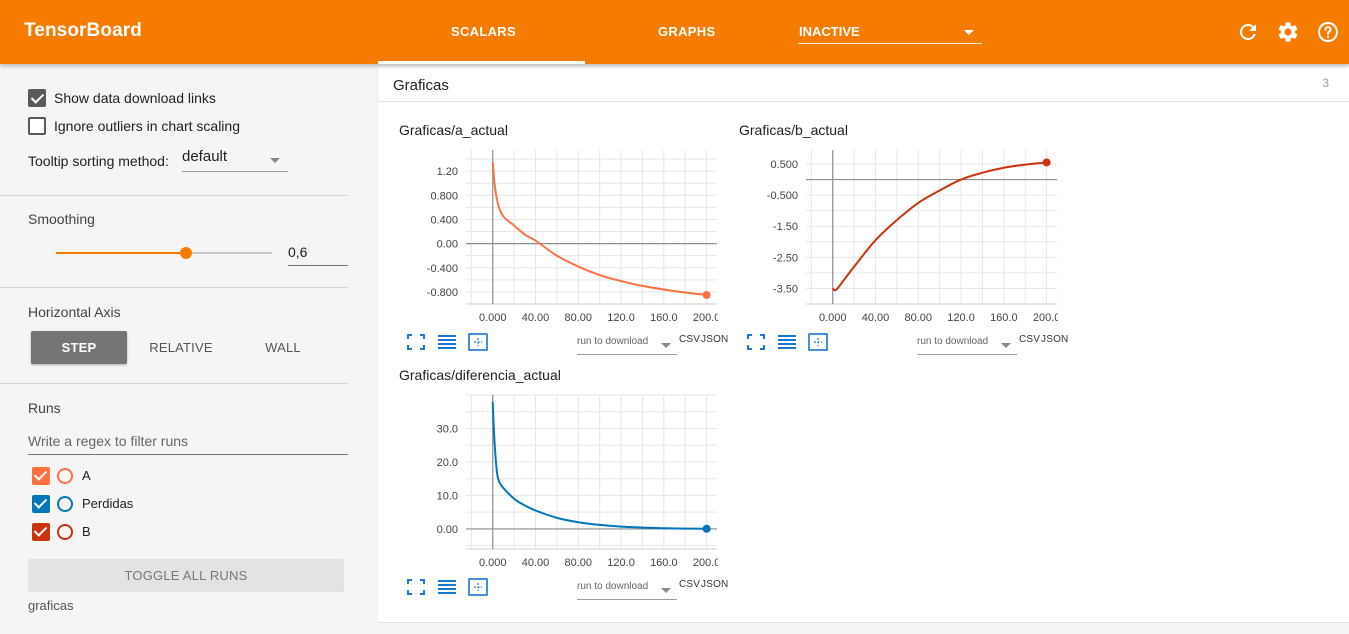 The width and height of the screenshot is (1349, 634). Describe the element at coordinates (686, 31) in the screenshot. I see `tab-graphs: GRAPHS` at that location.